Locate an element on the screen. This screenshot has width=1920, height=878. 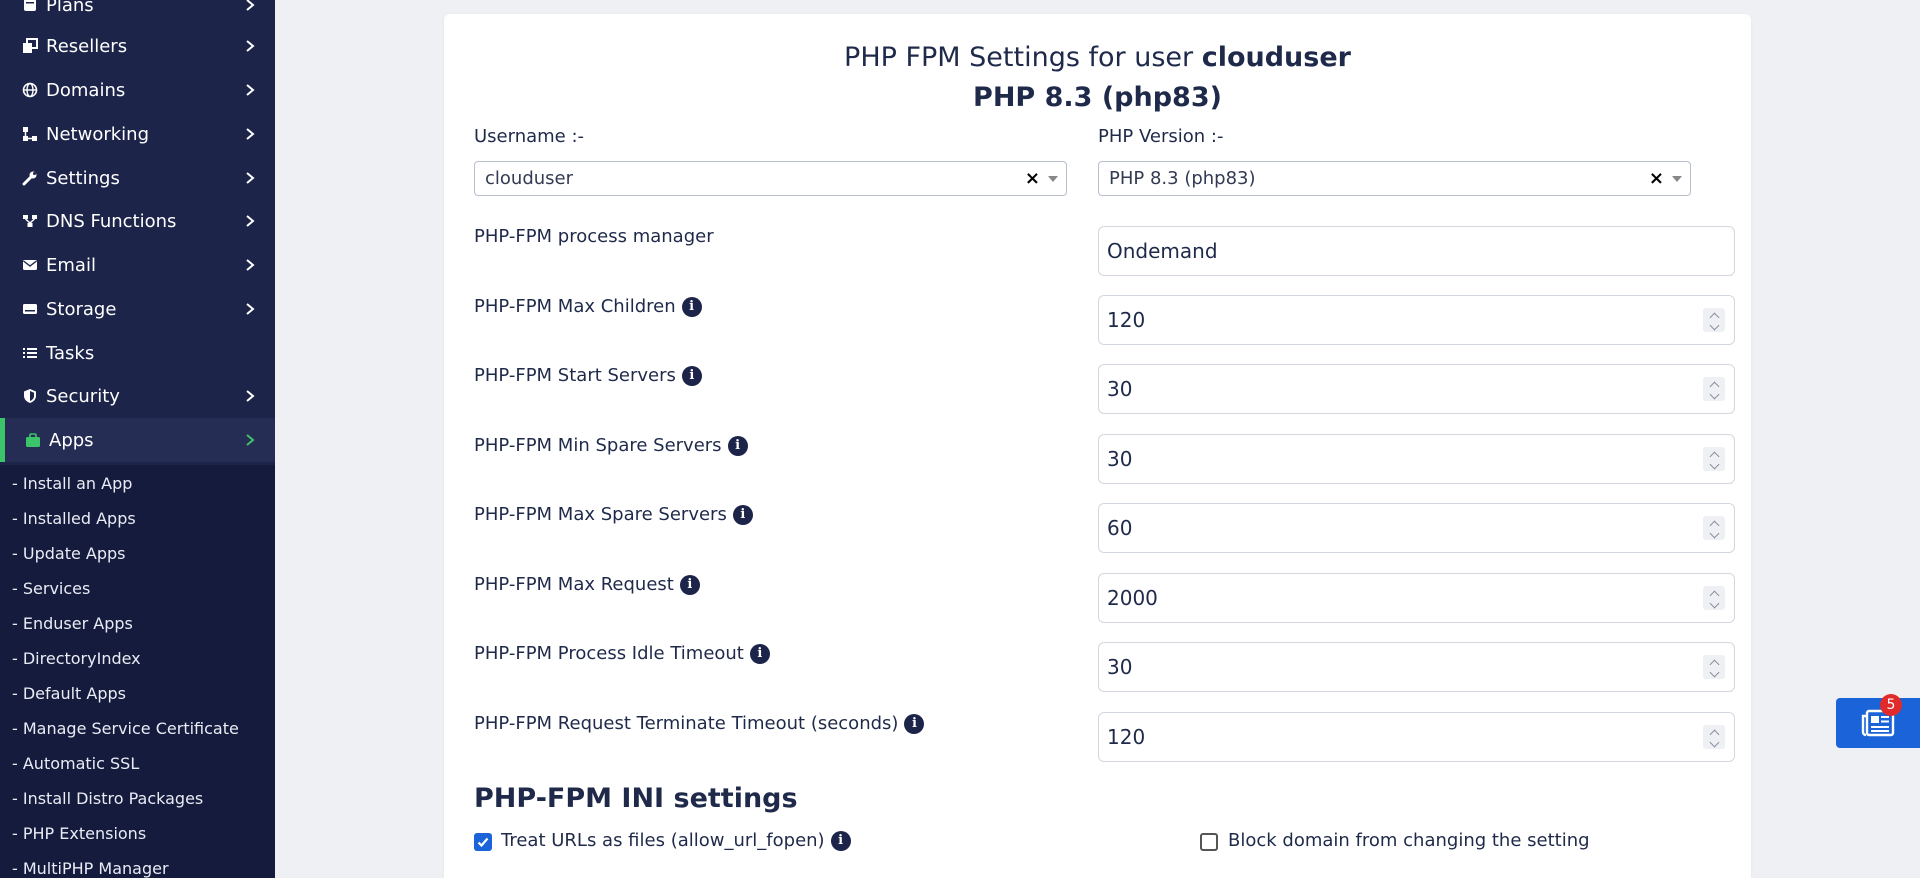
field-label-text: PHP-FPM Max Spare Servers is located at coordinates (600, 514).